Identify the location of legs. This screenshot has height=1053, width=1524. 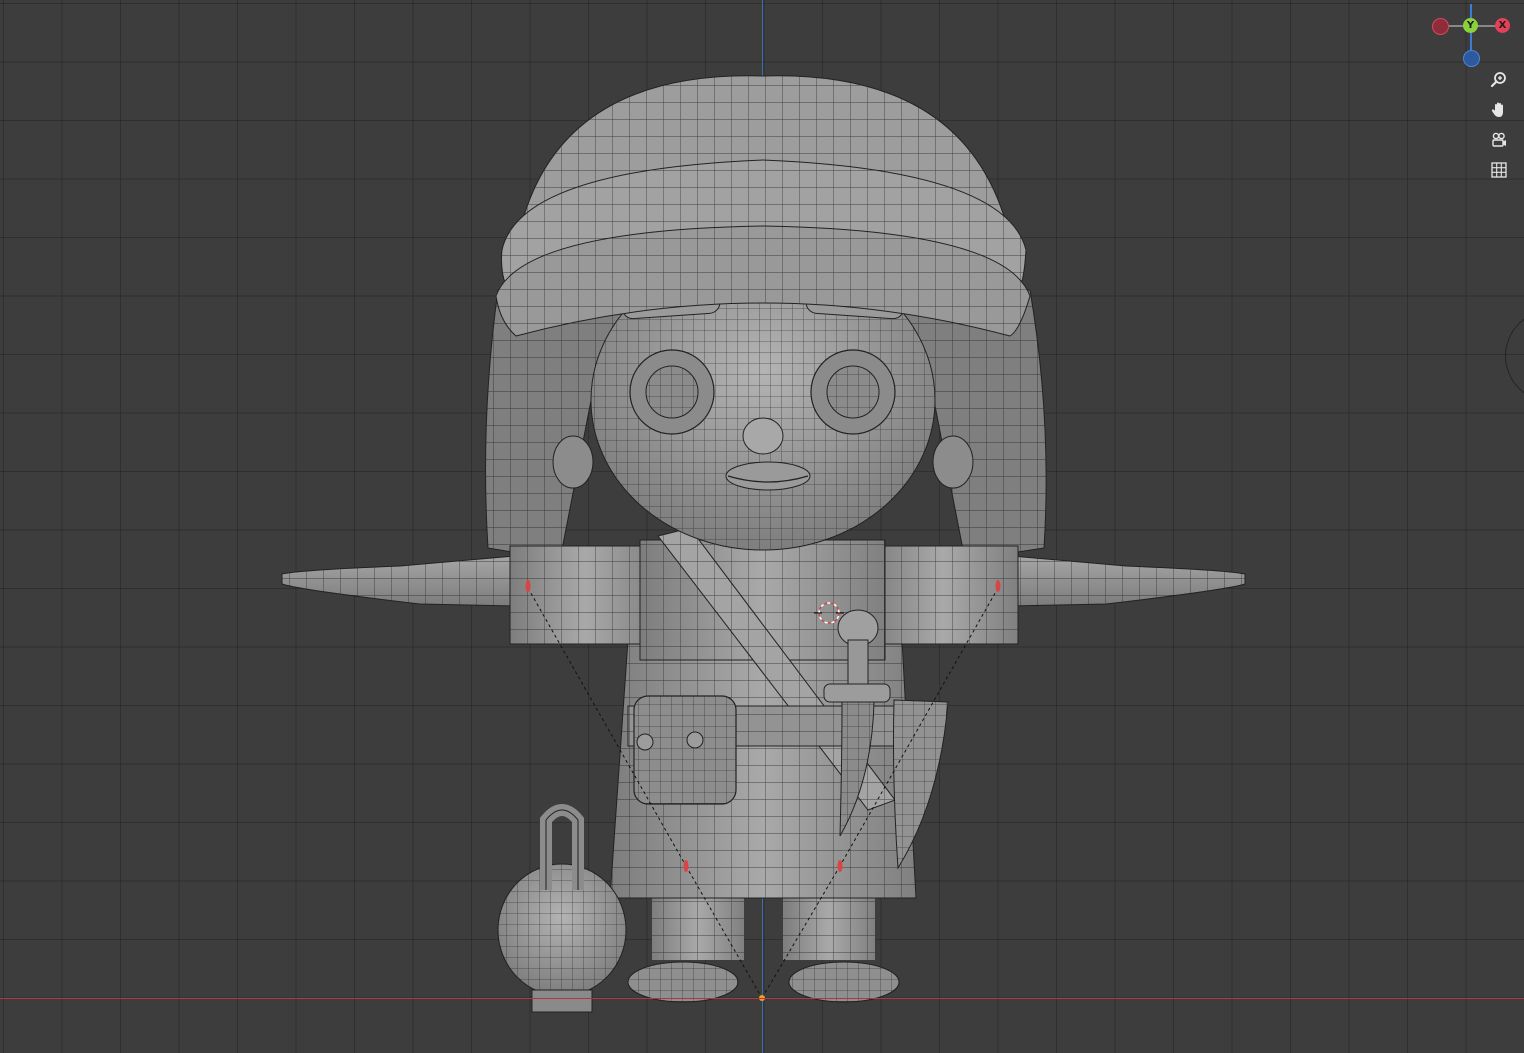
(763, 946).